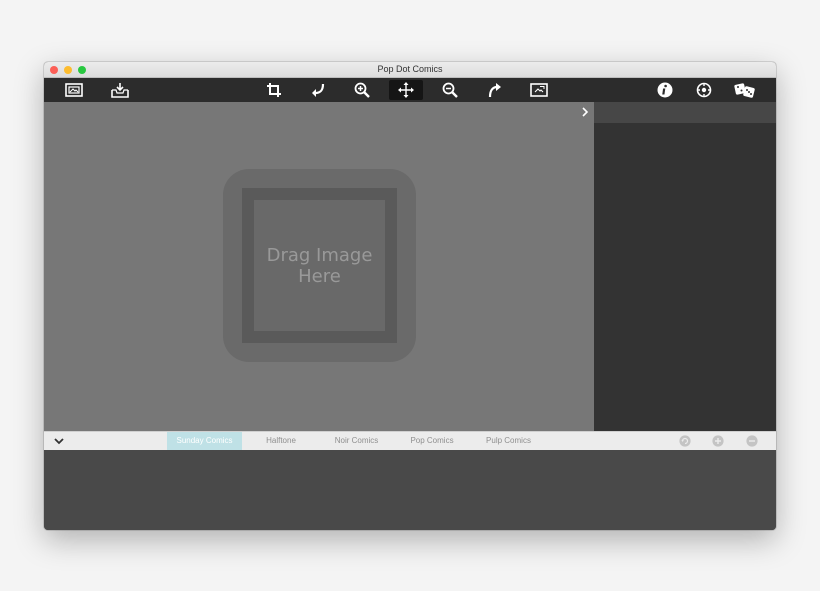 This screenshot has width=820, height=591. What do you see at coordinates (432, 441) in the screenshot?
I see `filter-tab-pop-comics: Pop Comics` at bounding box center [432, 441].